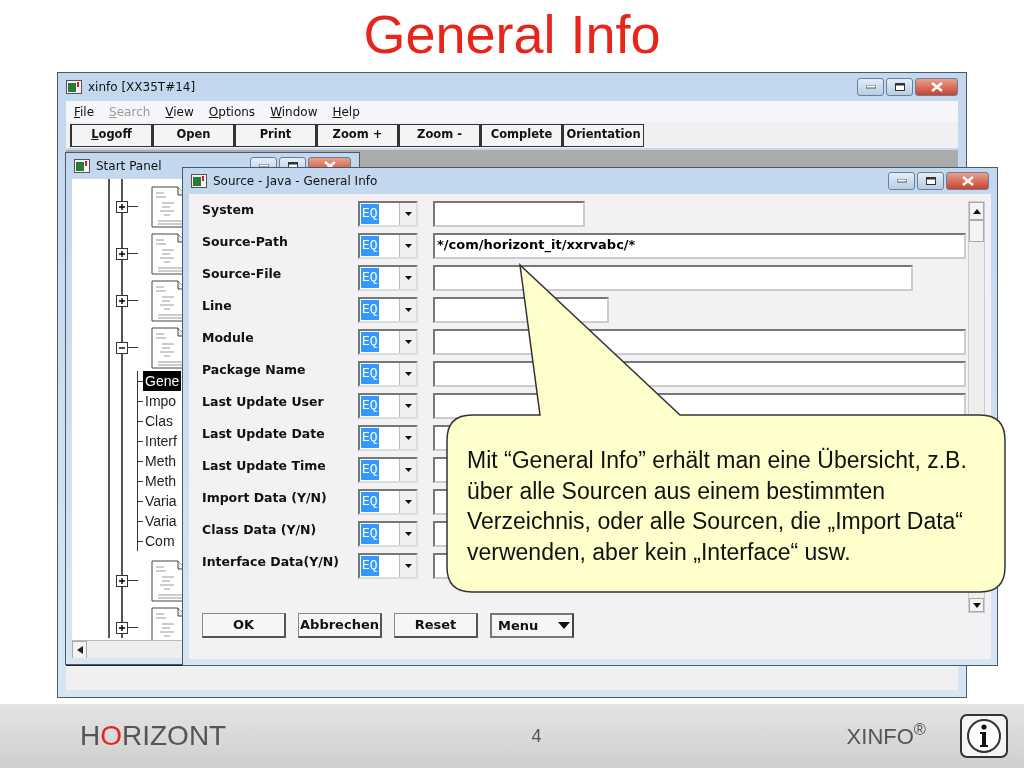 The image size is (1024, 768). I want to click on field-label: Last Update Time, so click(264, 466).